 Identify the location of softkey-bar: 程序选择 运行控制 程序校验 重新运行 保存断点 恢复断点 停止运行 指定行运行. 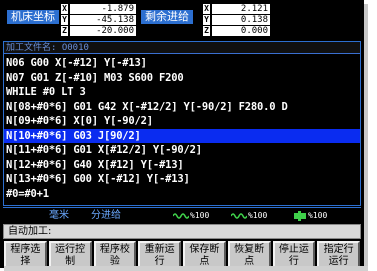
(182, 254).